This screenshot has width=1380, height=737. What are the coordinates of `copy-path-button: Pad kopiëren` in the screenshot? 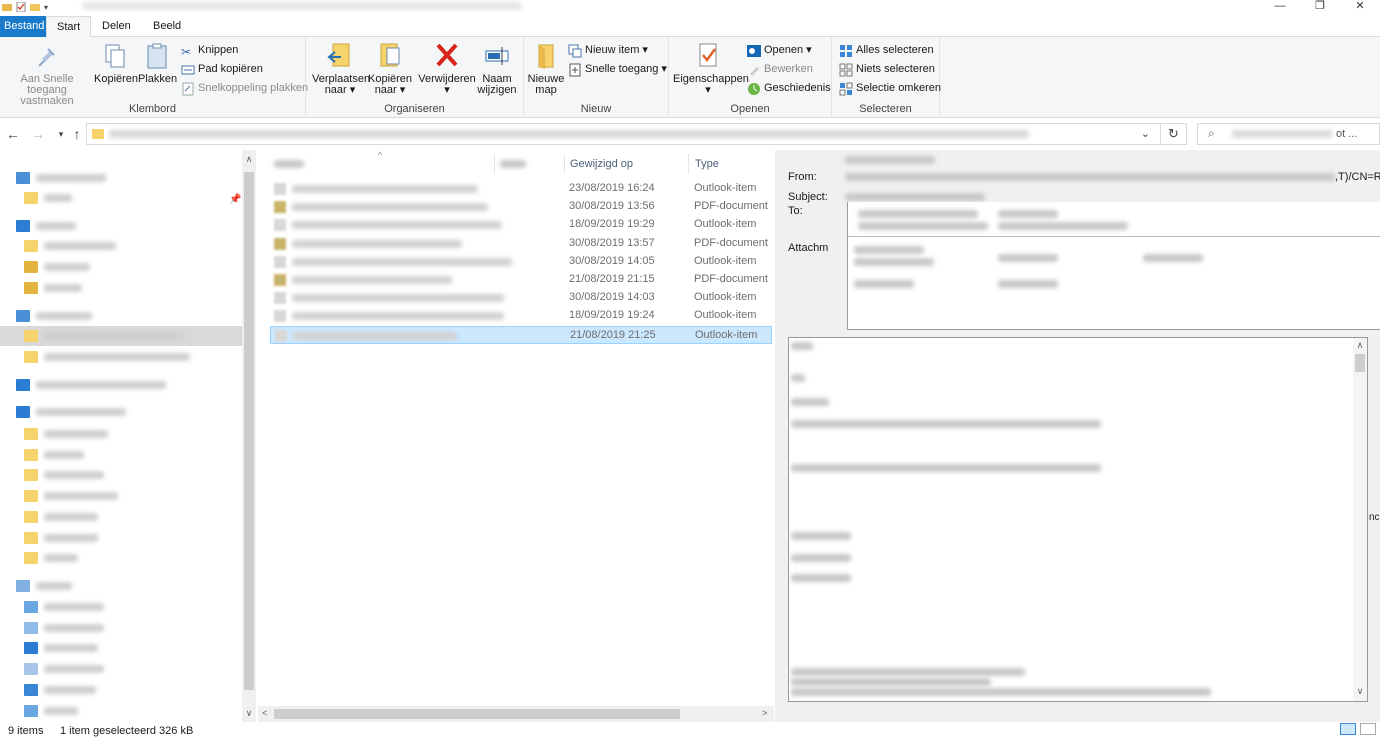 It's located at (222, 69).